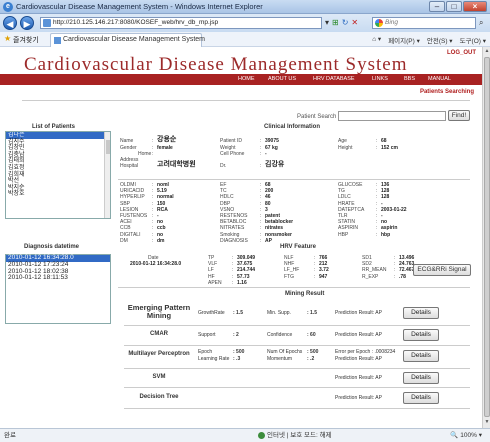  I want to click on list-item: 김나은, so click(58, 135).